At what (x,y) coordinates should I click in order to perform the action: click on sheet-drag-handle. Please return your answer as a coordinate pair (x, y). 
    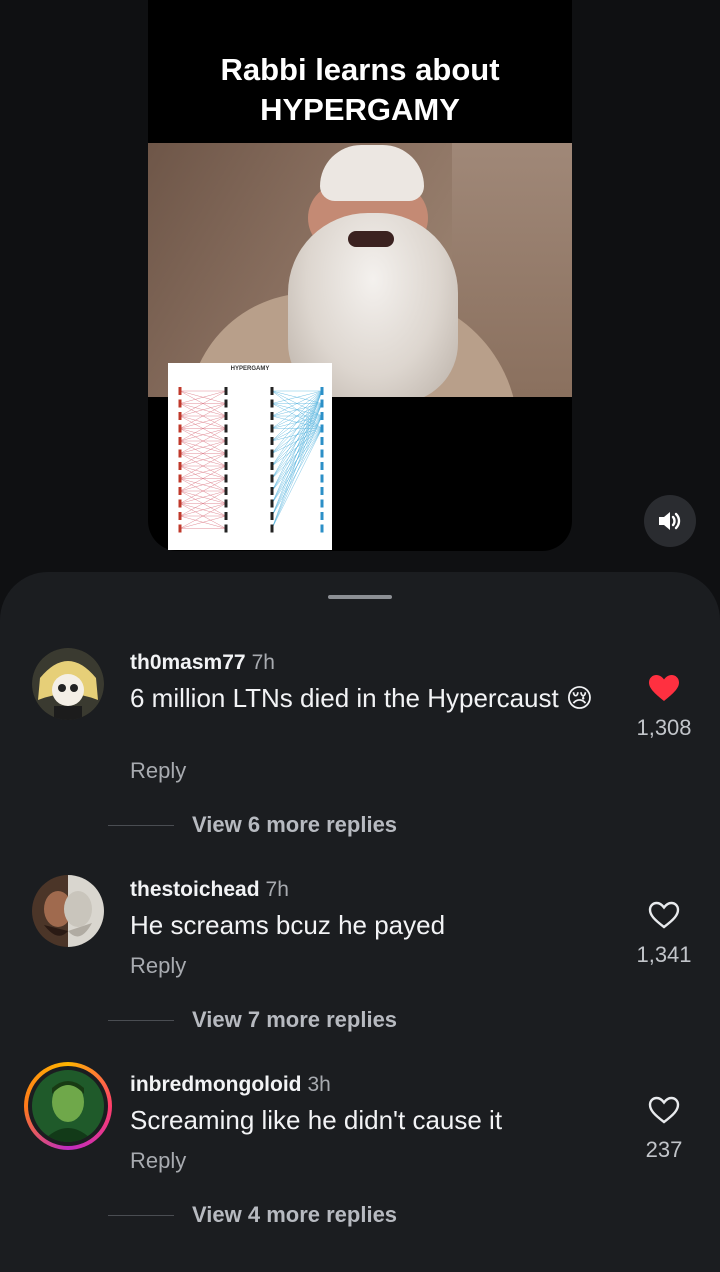
    Looking at the image, I should click on (360, 597).